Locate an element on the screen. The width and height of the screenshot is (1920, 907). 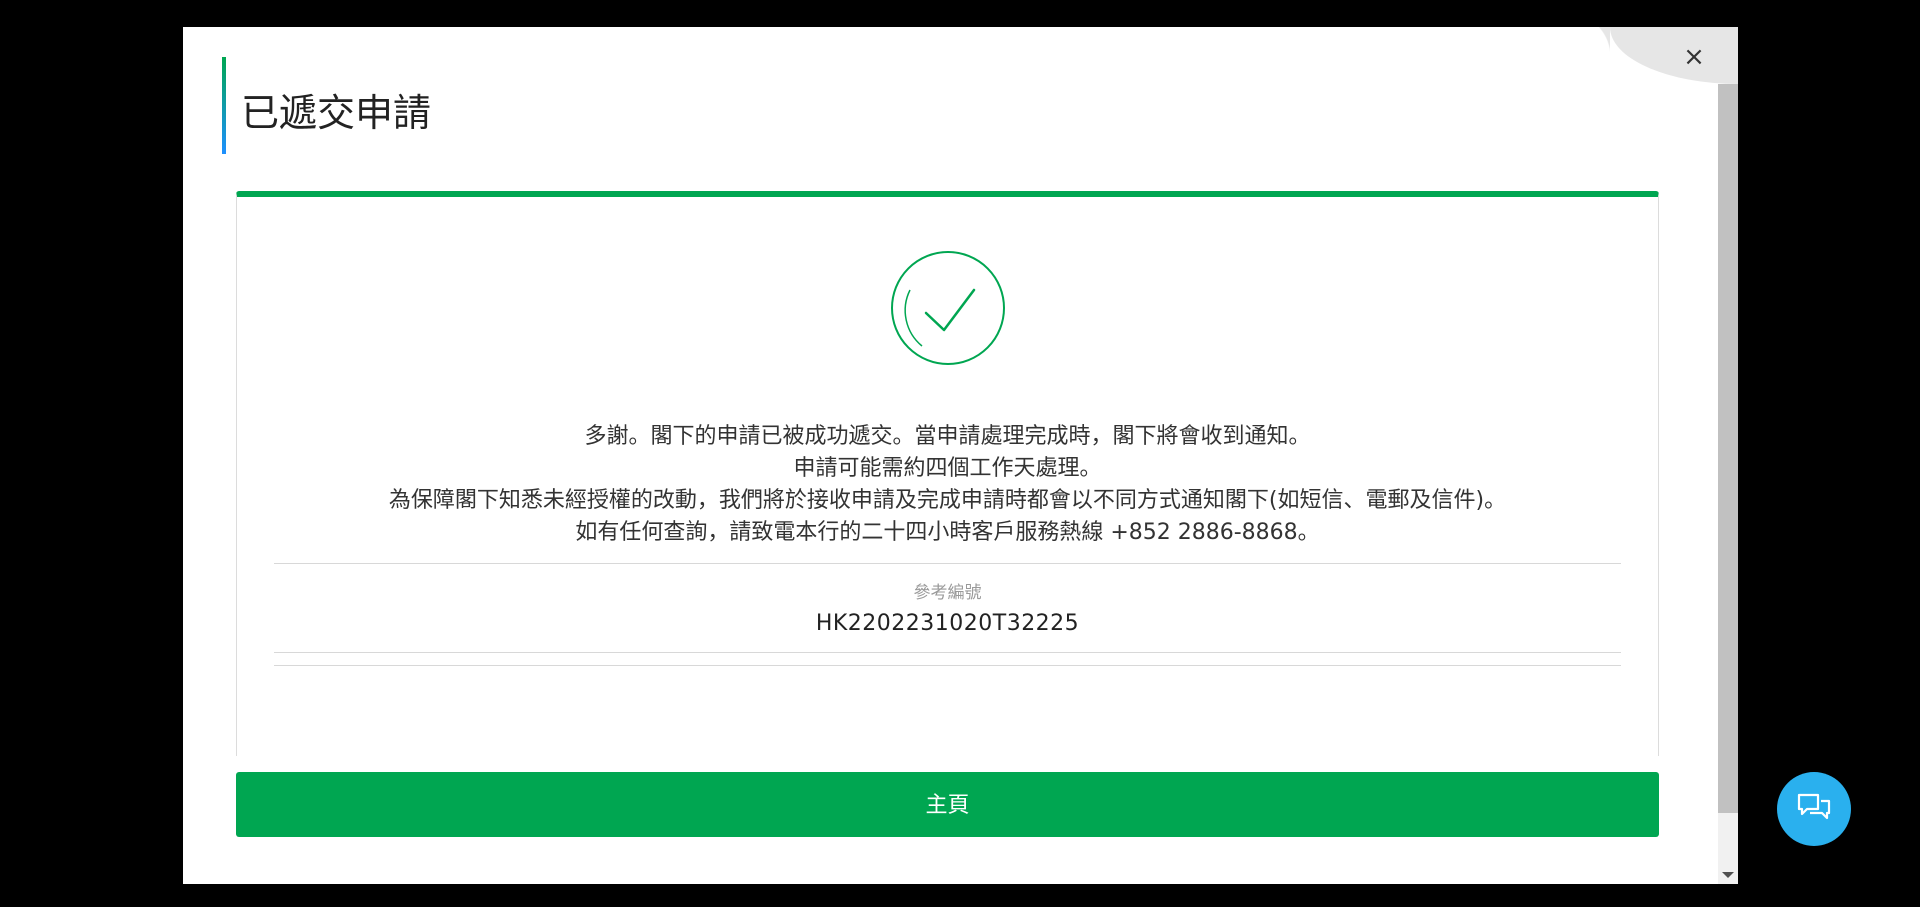
close-tab is located at coordinates (1652, 55).